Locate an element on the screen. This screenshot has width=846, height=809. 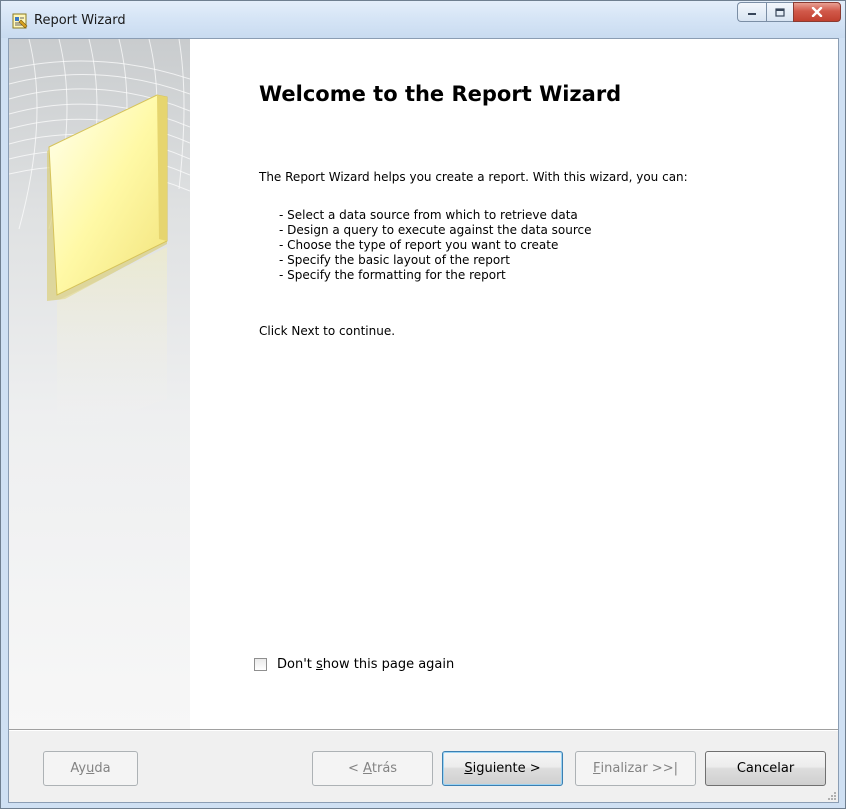
window-title: Report Wizard is located at coordinates (80, 20).